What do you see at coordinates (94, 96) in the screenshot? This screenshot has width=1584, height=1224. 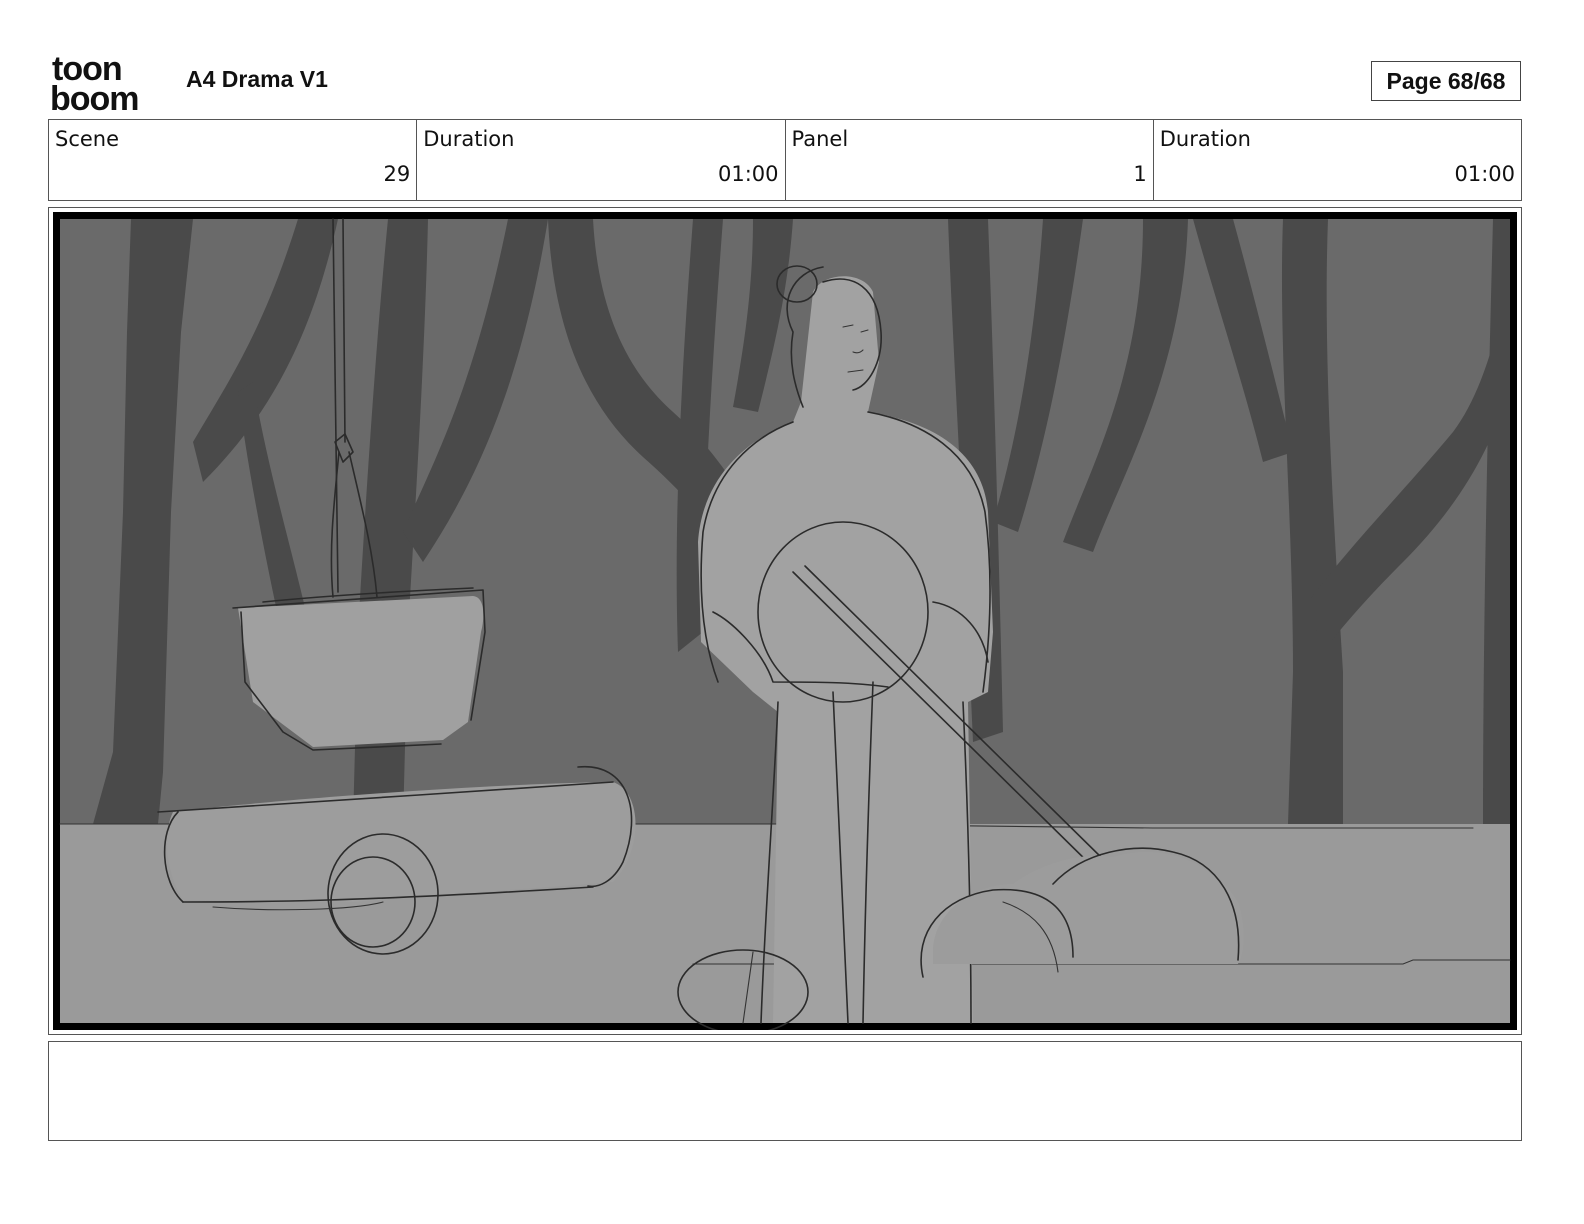 I see `logo-text-bottom: boom` at bounding box center [94, 96].